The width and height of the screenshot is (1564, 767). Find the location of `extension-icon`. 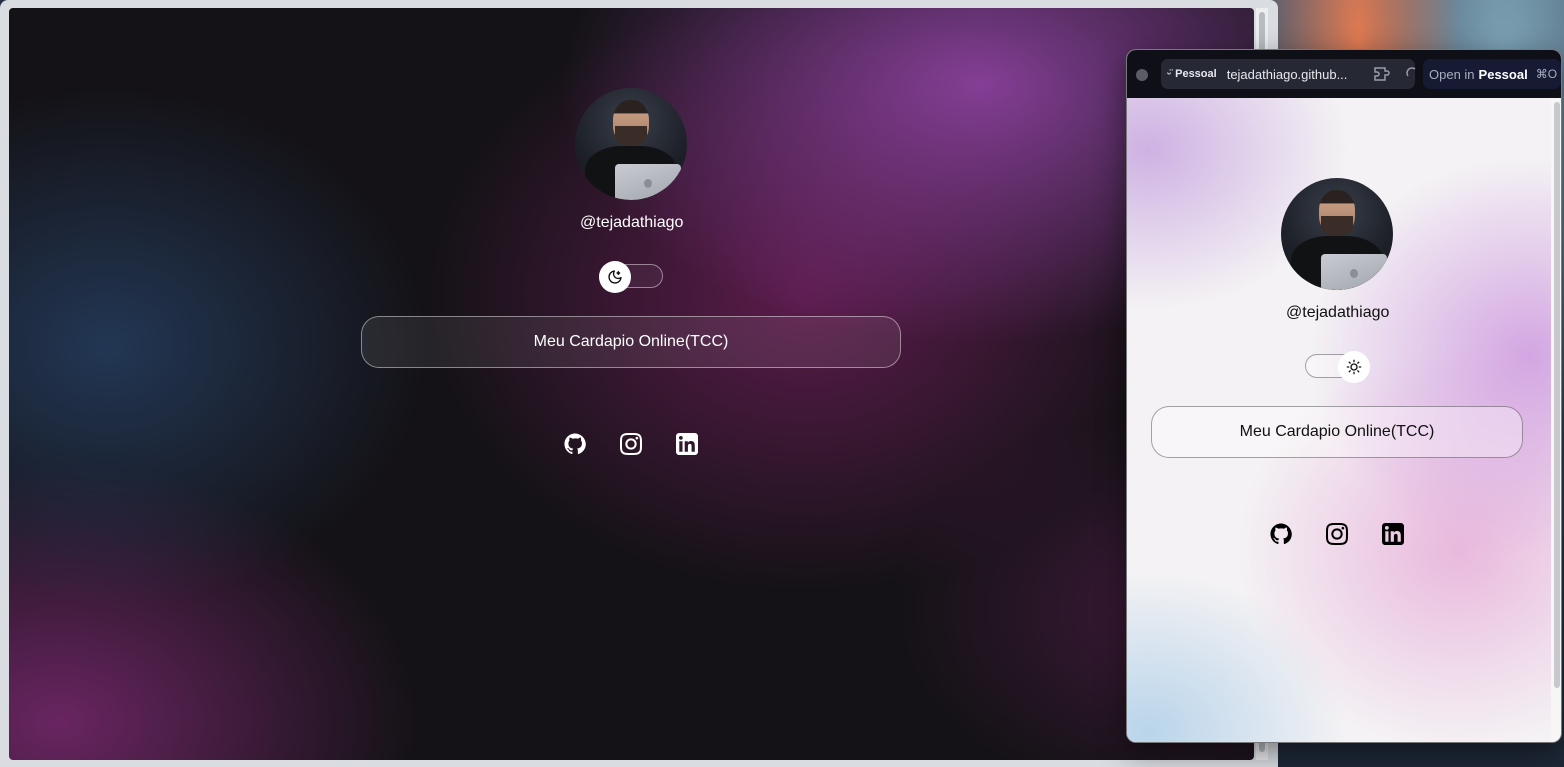

extension-icon is located at coordinates (1383, 74).